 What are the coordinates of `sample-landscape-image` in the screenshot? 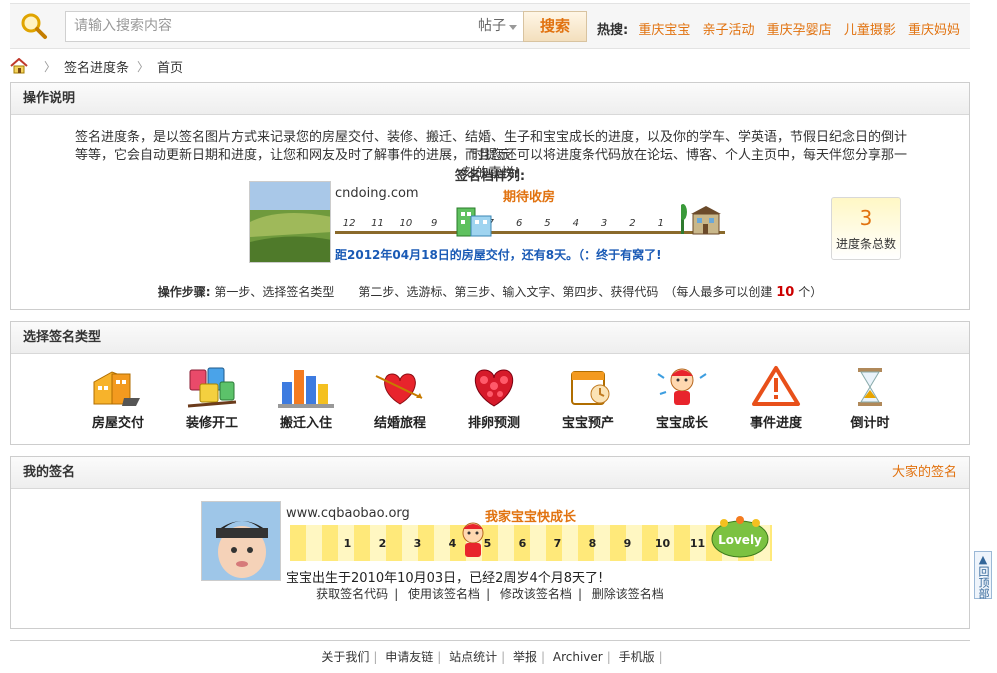 It's located at (290, 222).